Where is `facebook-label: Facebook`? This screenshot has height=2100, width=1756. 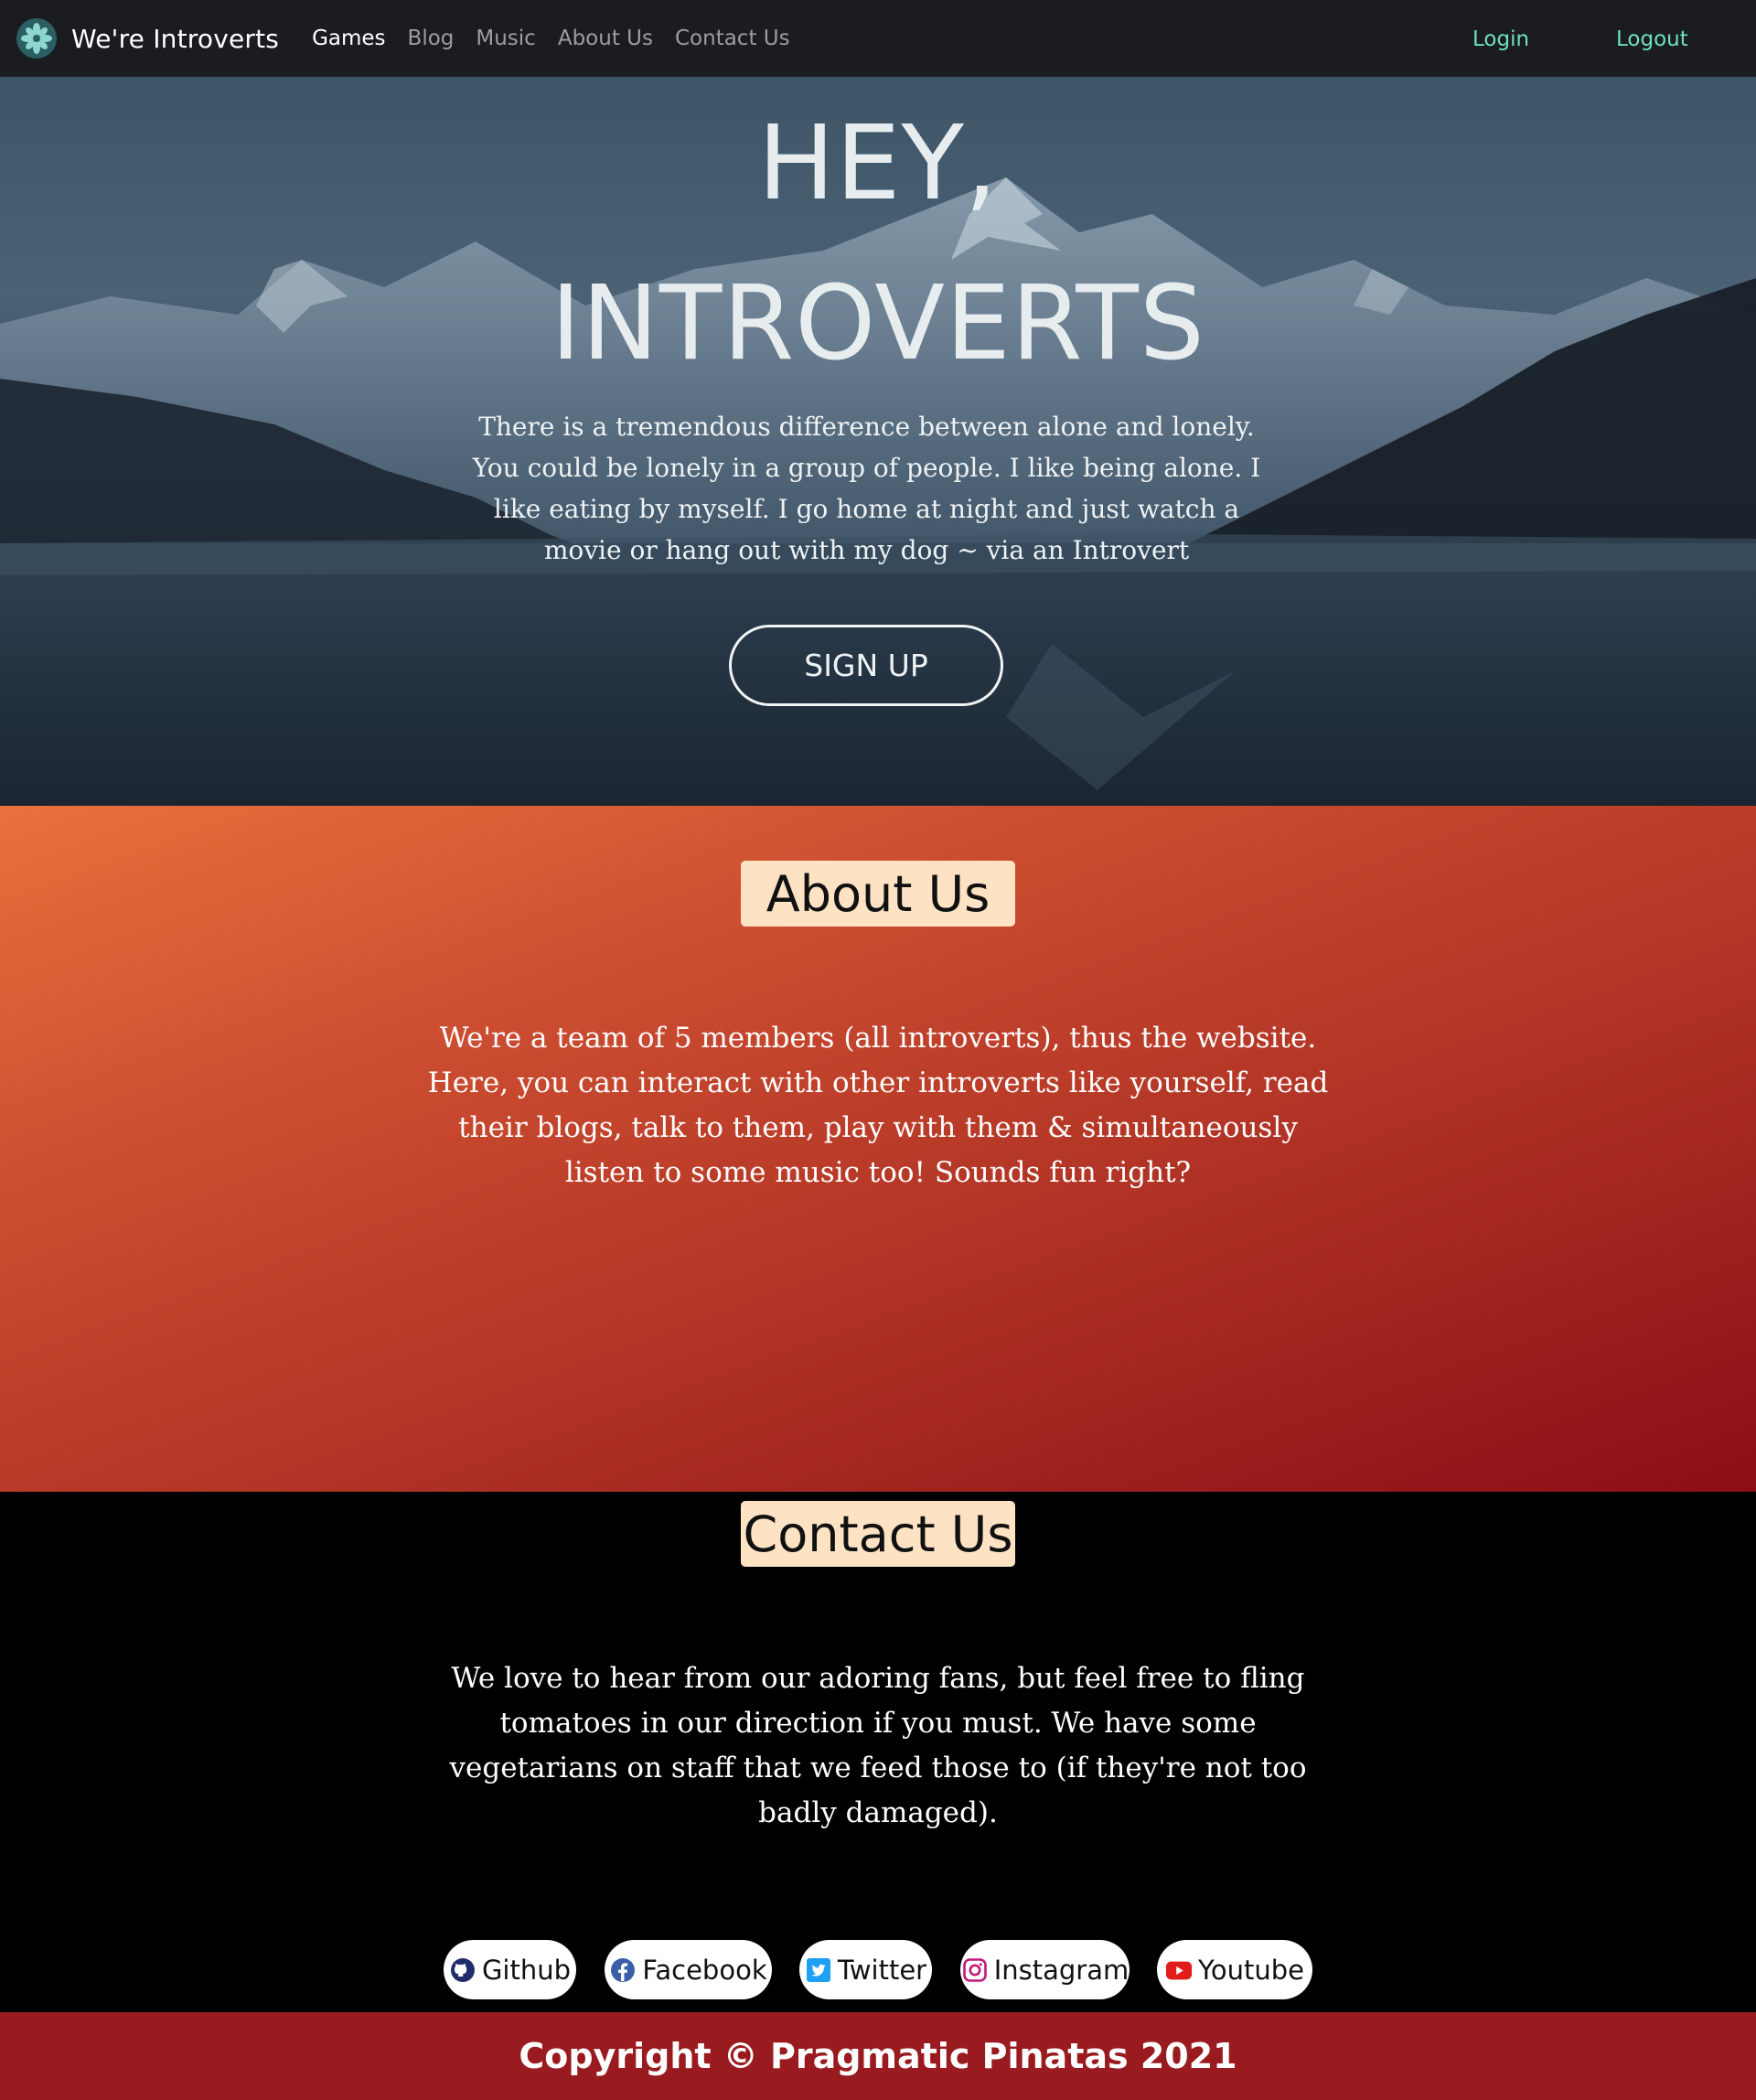
facebook-label: Facebook is located at coordinates (704, 1970).